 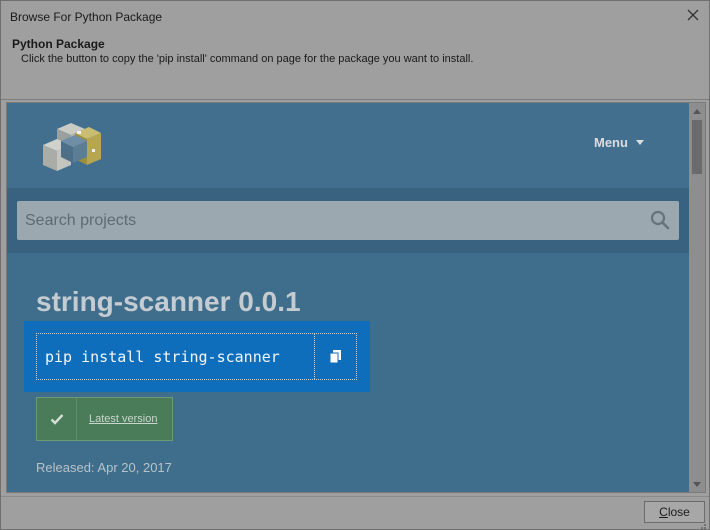 What do you see at coordinates (660, 220) in the screenshot?
I see `search-icon` at bounding box center [660, 220].